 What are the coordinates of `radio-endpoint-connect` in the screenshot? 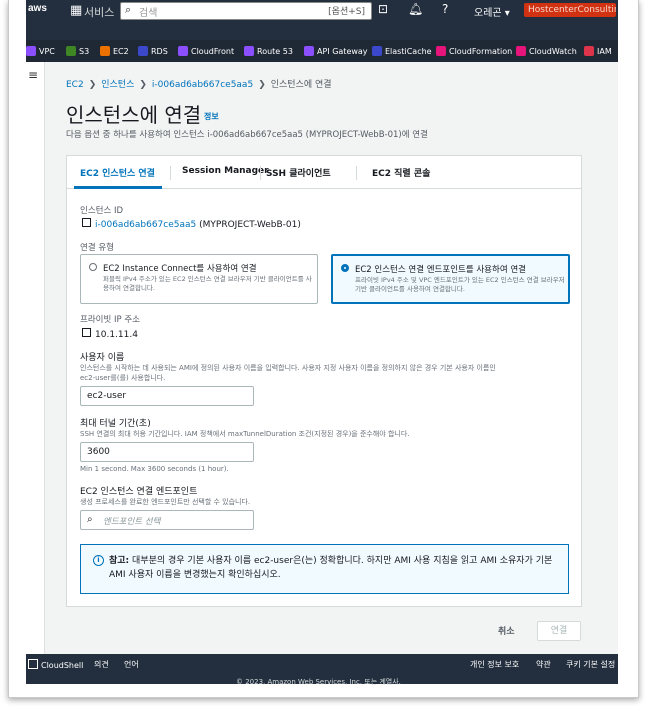 It's located at (345, 268).